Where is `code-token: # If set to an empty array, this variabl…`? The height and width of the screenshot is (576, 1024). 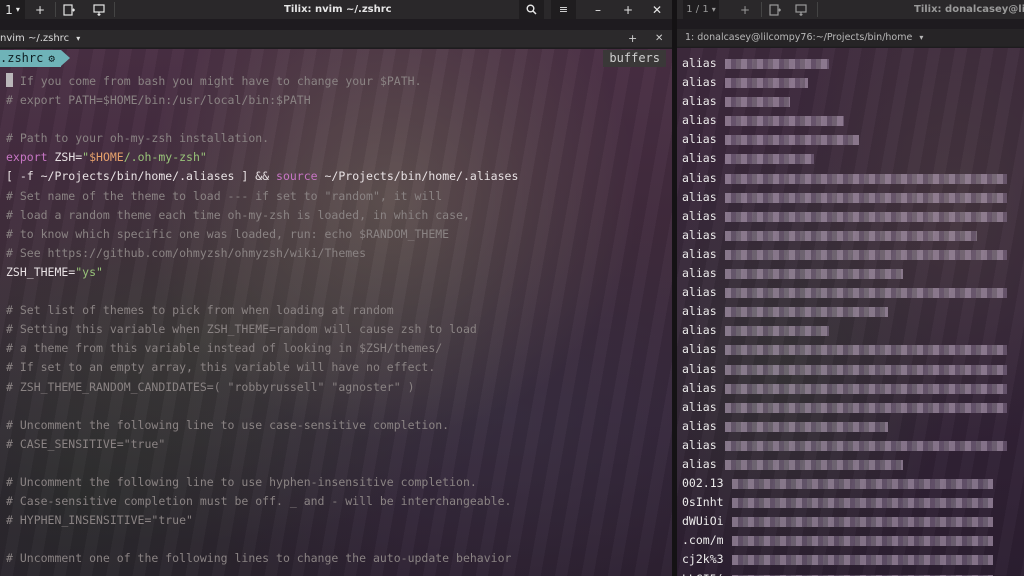
code-token: # If set to an empty array, this variabl… is located at coordinates (221, 367).